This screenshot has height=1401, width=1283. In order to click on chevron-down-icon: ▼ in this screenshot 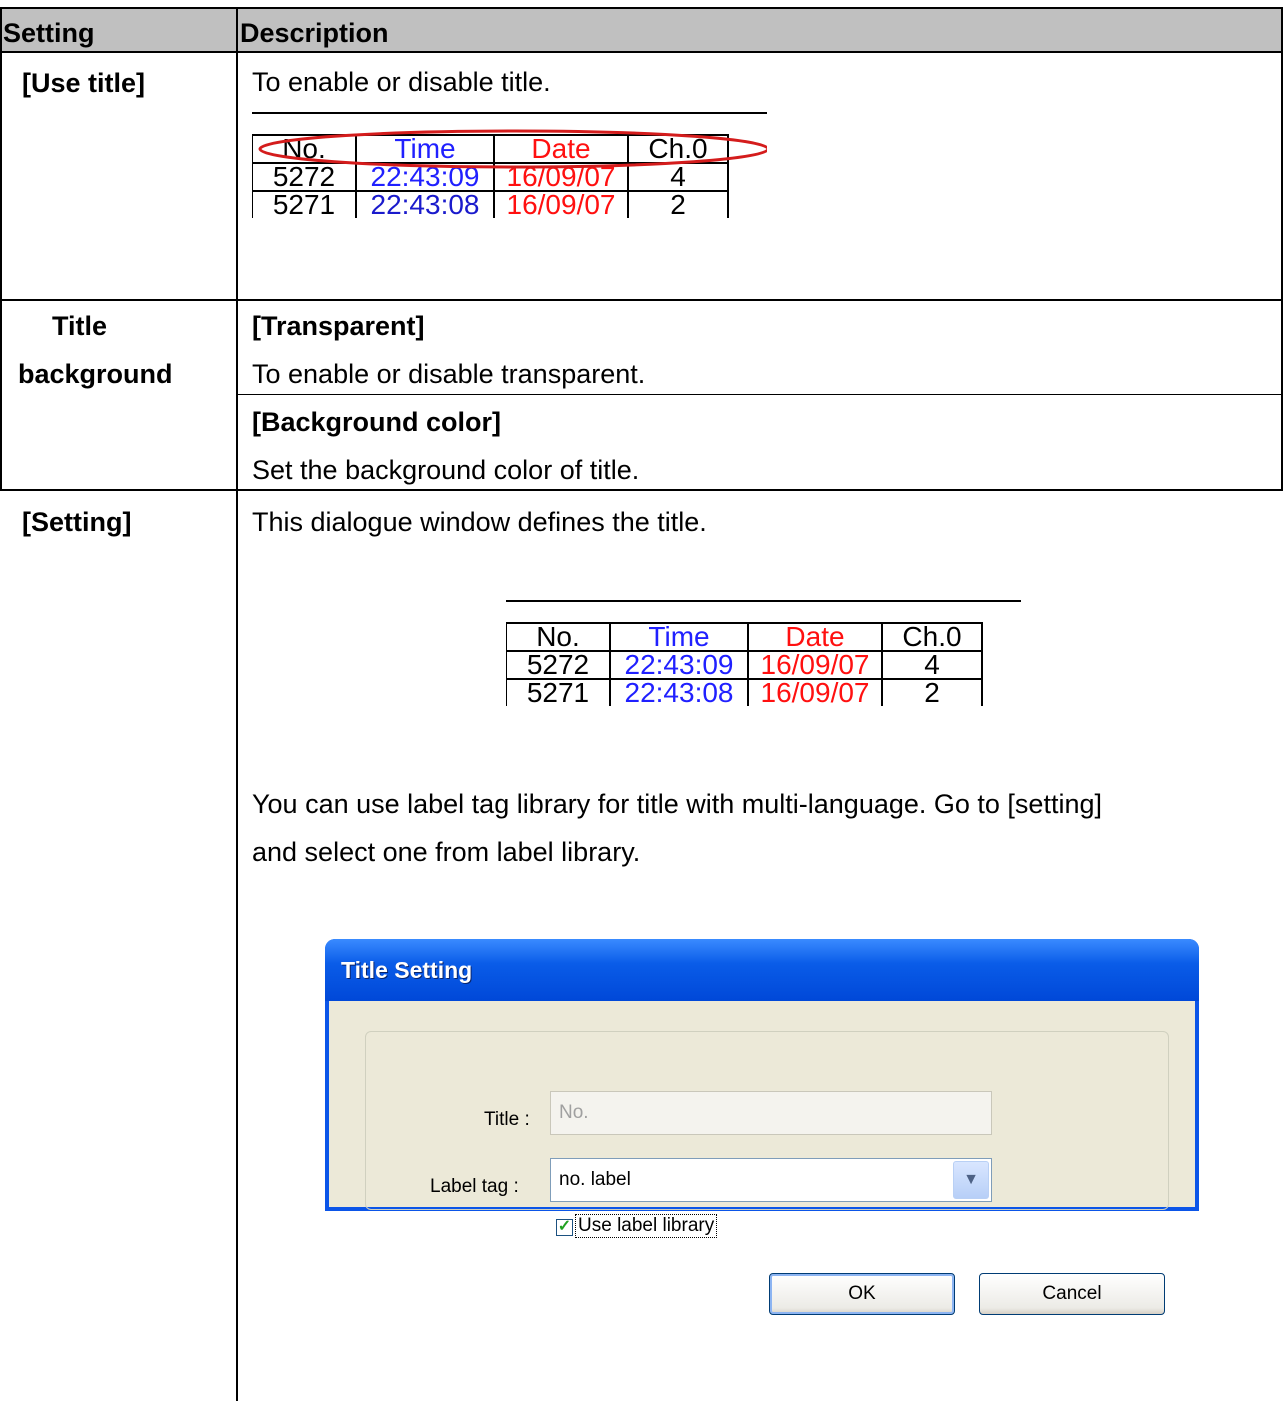, I will do `click(971, 1180)`.